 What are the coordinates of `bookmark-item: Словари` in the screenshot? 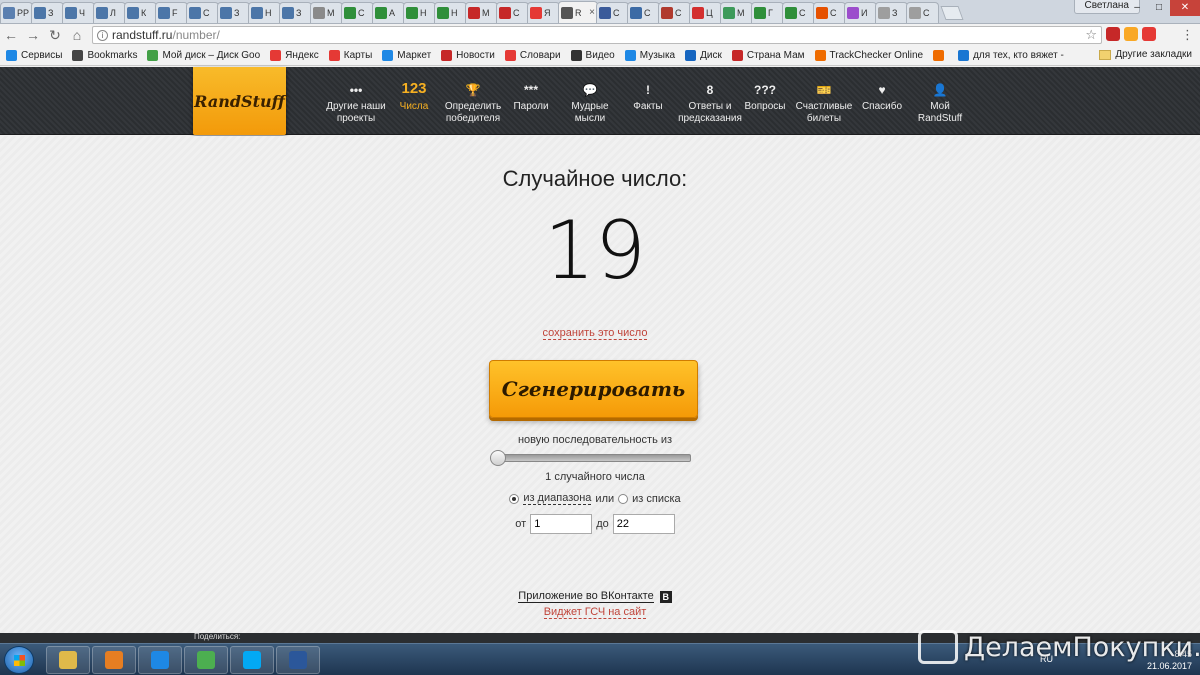 It's located at (532, 55).